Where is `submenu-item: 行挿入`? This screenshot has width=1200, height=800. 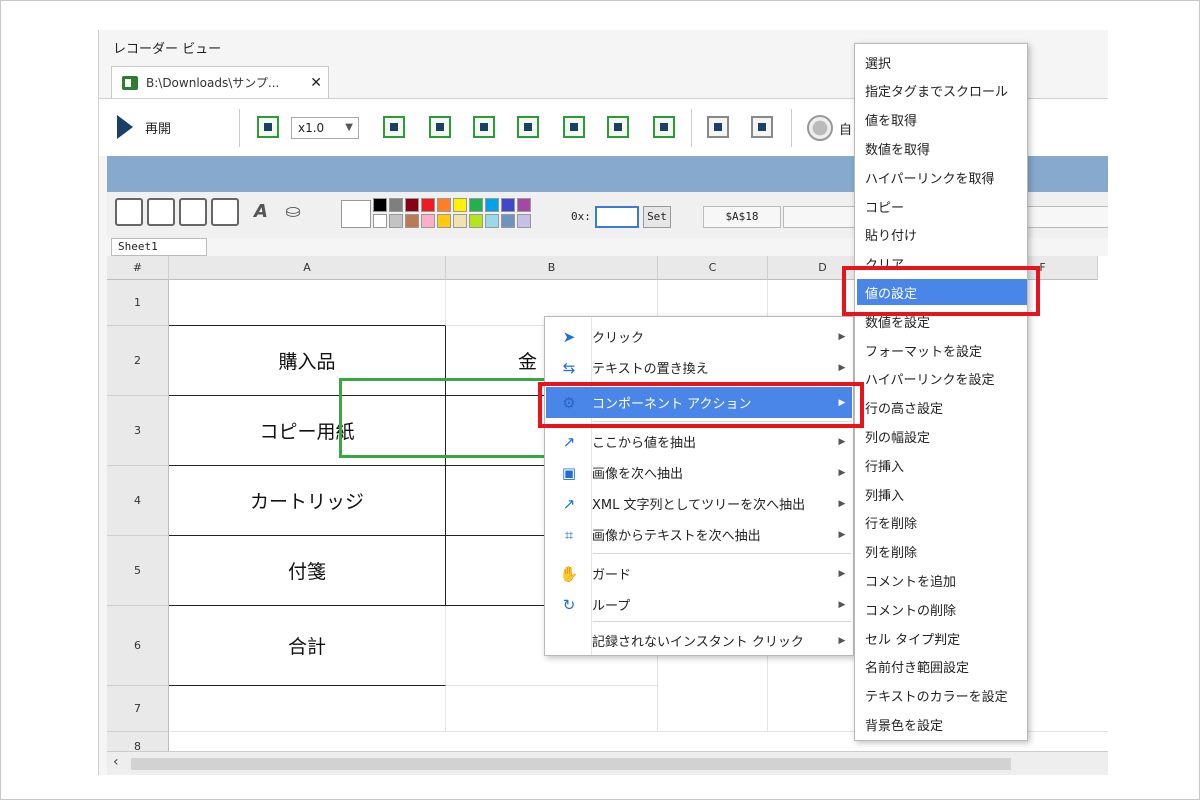 submenu-item: 行挿入 is located at coordinates (942, 465).